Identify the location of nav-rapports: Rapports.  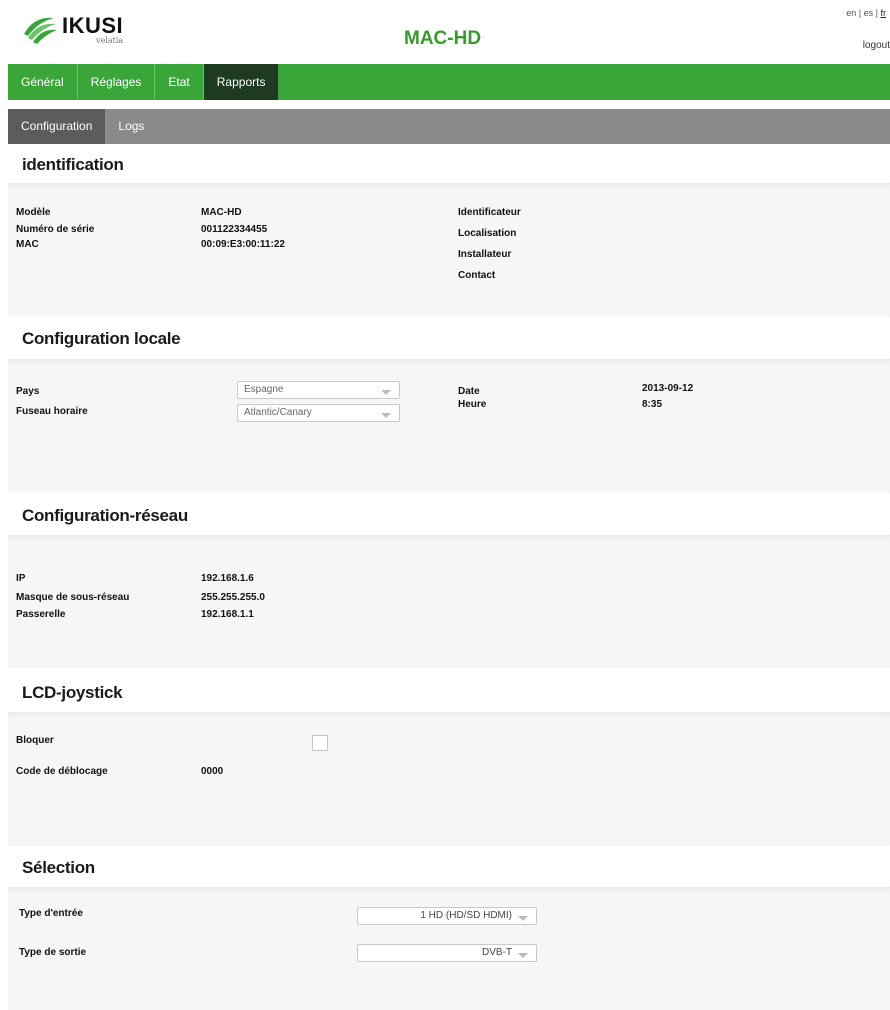
(241, 82).